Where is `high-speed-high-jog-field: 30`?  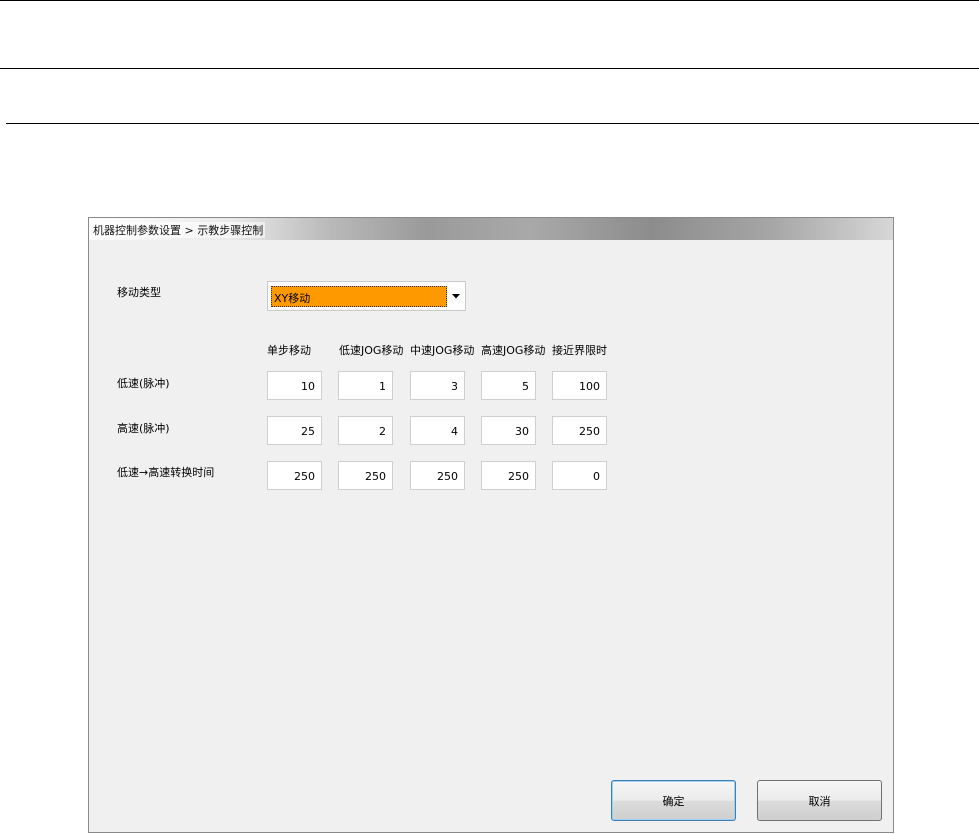
high-speed-high-jog-field: 30 is located at coordinates (508, 430).